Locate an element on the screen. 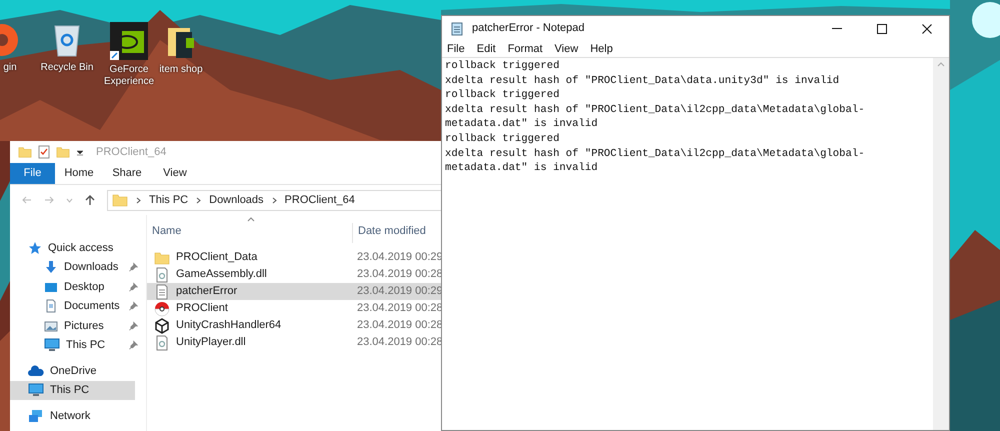 This screenshot has height=431, width=1000. ribbon-tab: Home is located at coordinates (79, 173).